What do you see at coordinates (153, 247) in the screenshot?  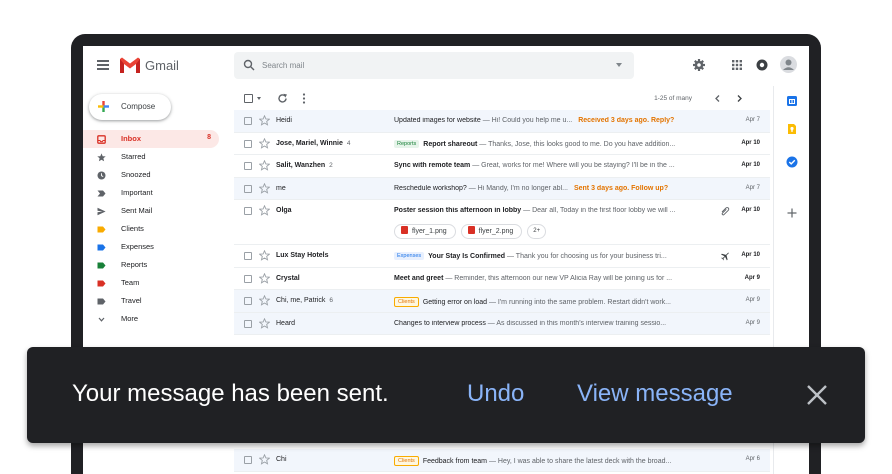 I see `sidebar-item-expenses: Expenses` at bounding box center [153, 247].